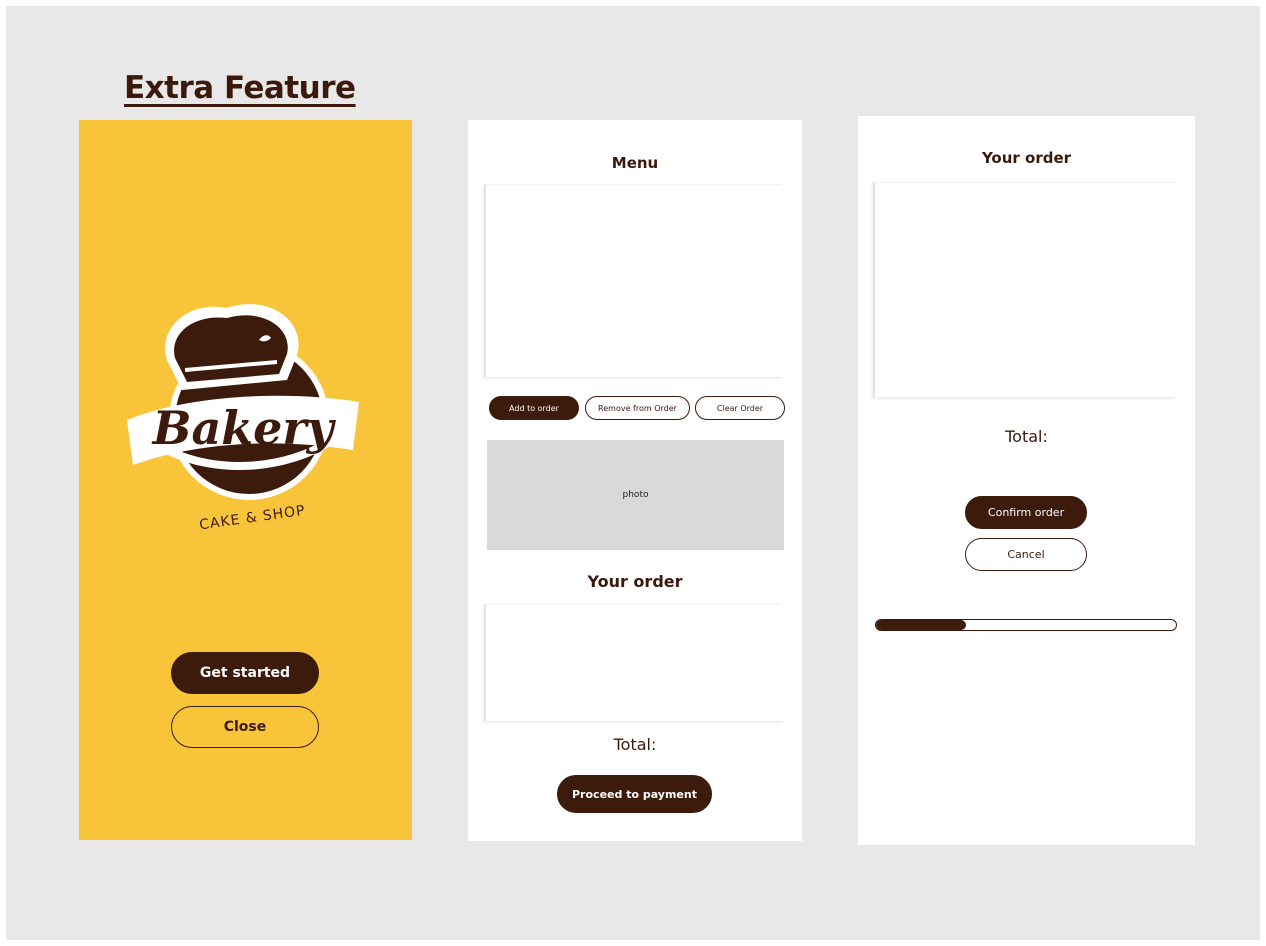  I want to click on order-progress-fill, so click(921, 625).